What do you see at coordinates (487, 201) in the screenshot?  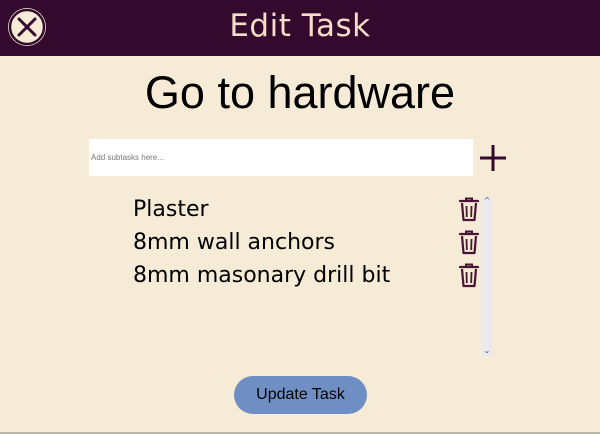 I see `chevron-up-icon: ^` at bounding box center [487, 201].